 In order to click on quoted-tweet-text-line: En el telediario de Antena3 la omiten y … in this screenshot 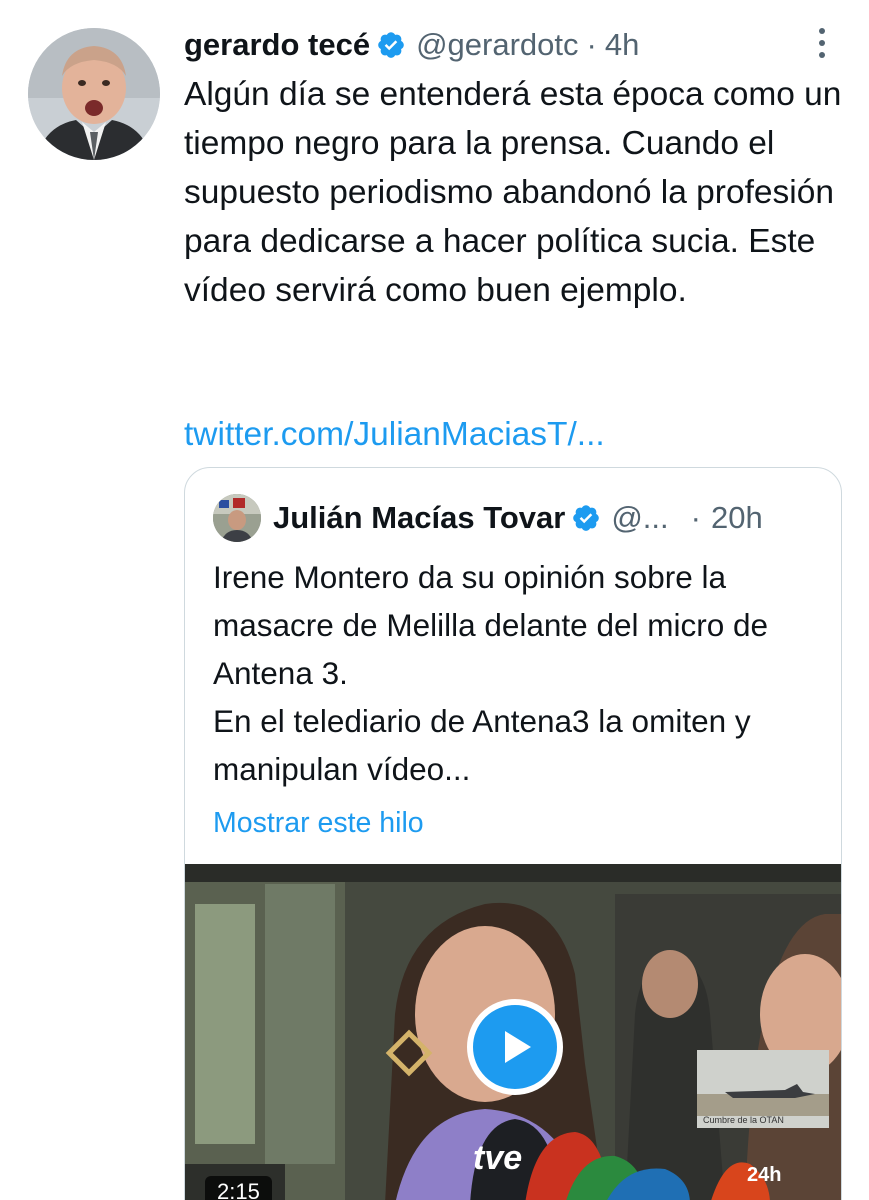, I will do `click(482, 745)`.